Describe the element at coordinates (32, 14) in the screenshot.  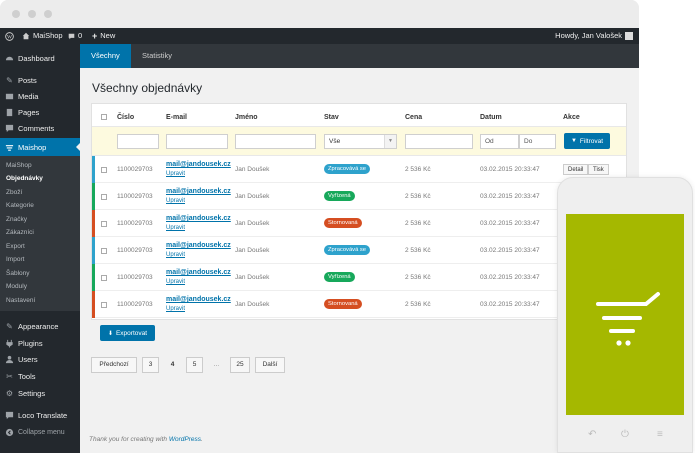
I see `window-dot` at that location.